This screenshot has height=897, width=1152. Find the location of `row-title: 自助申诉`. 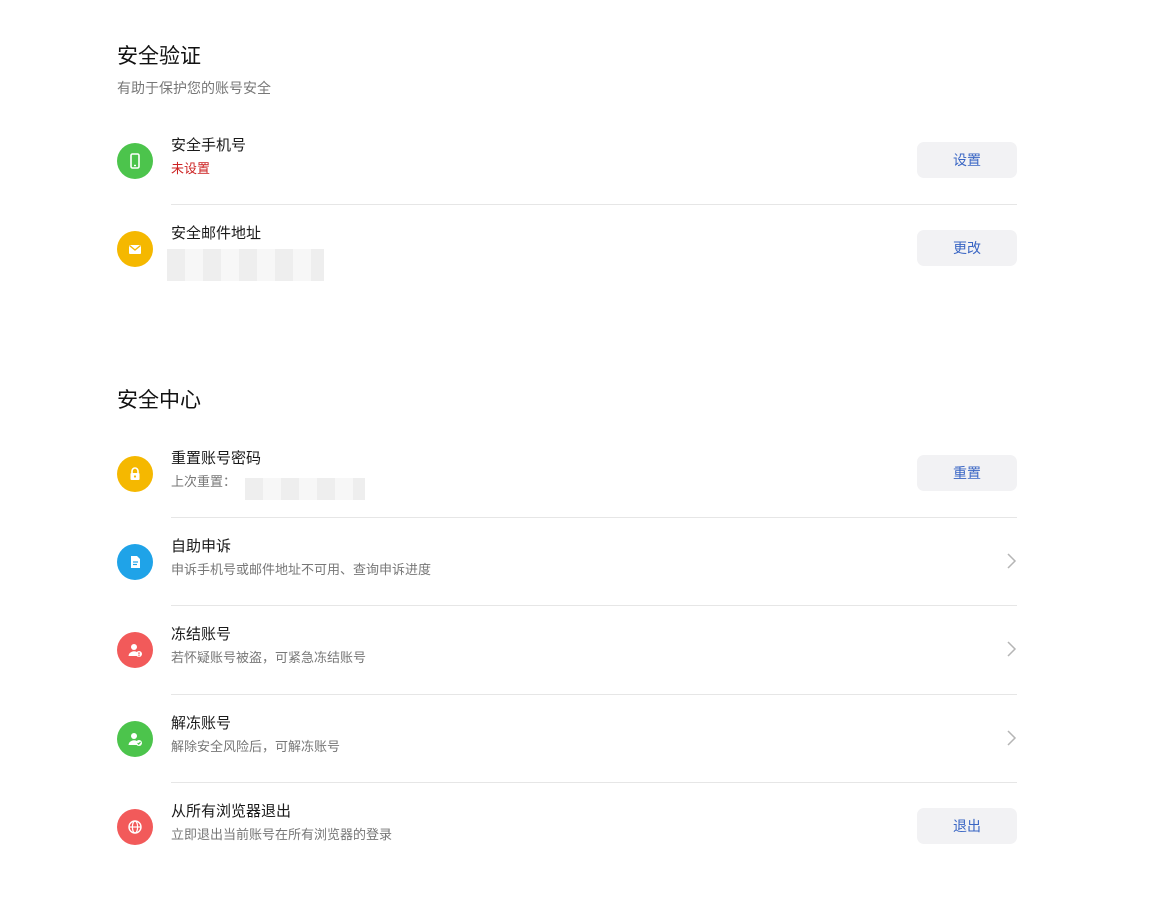

row-title: 自助申诉 is located at coordinates (201, 546).